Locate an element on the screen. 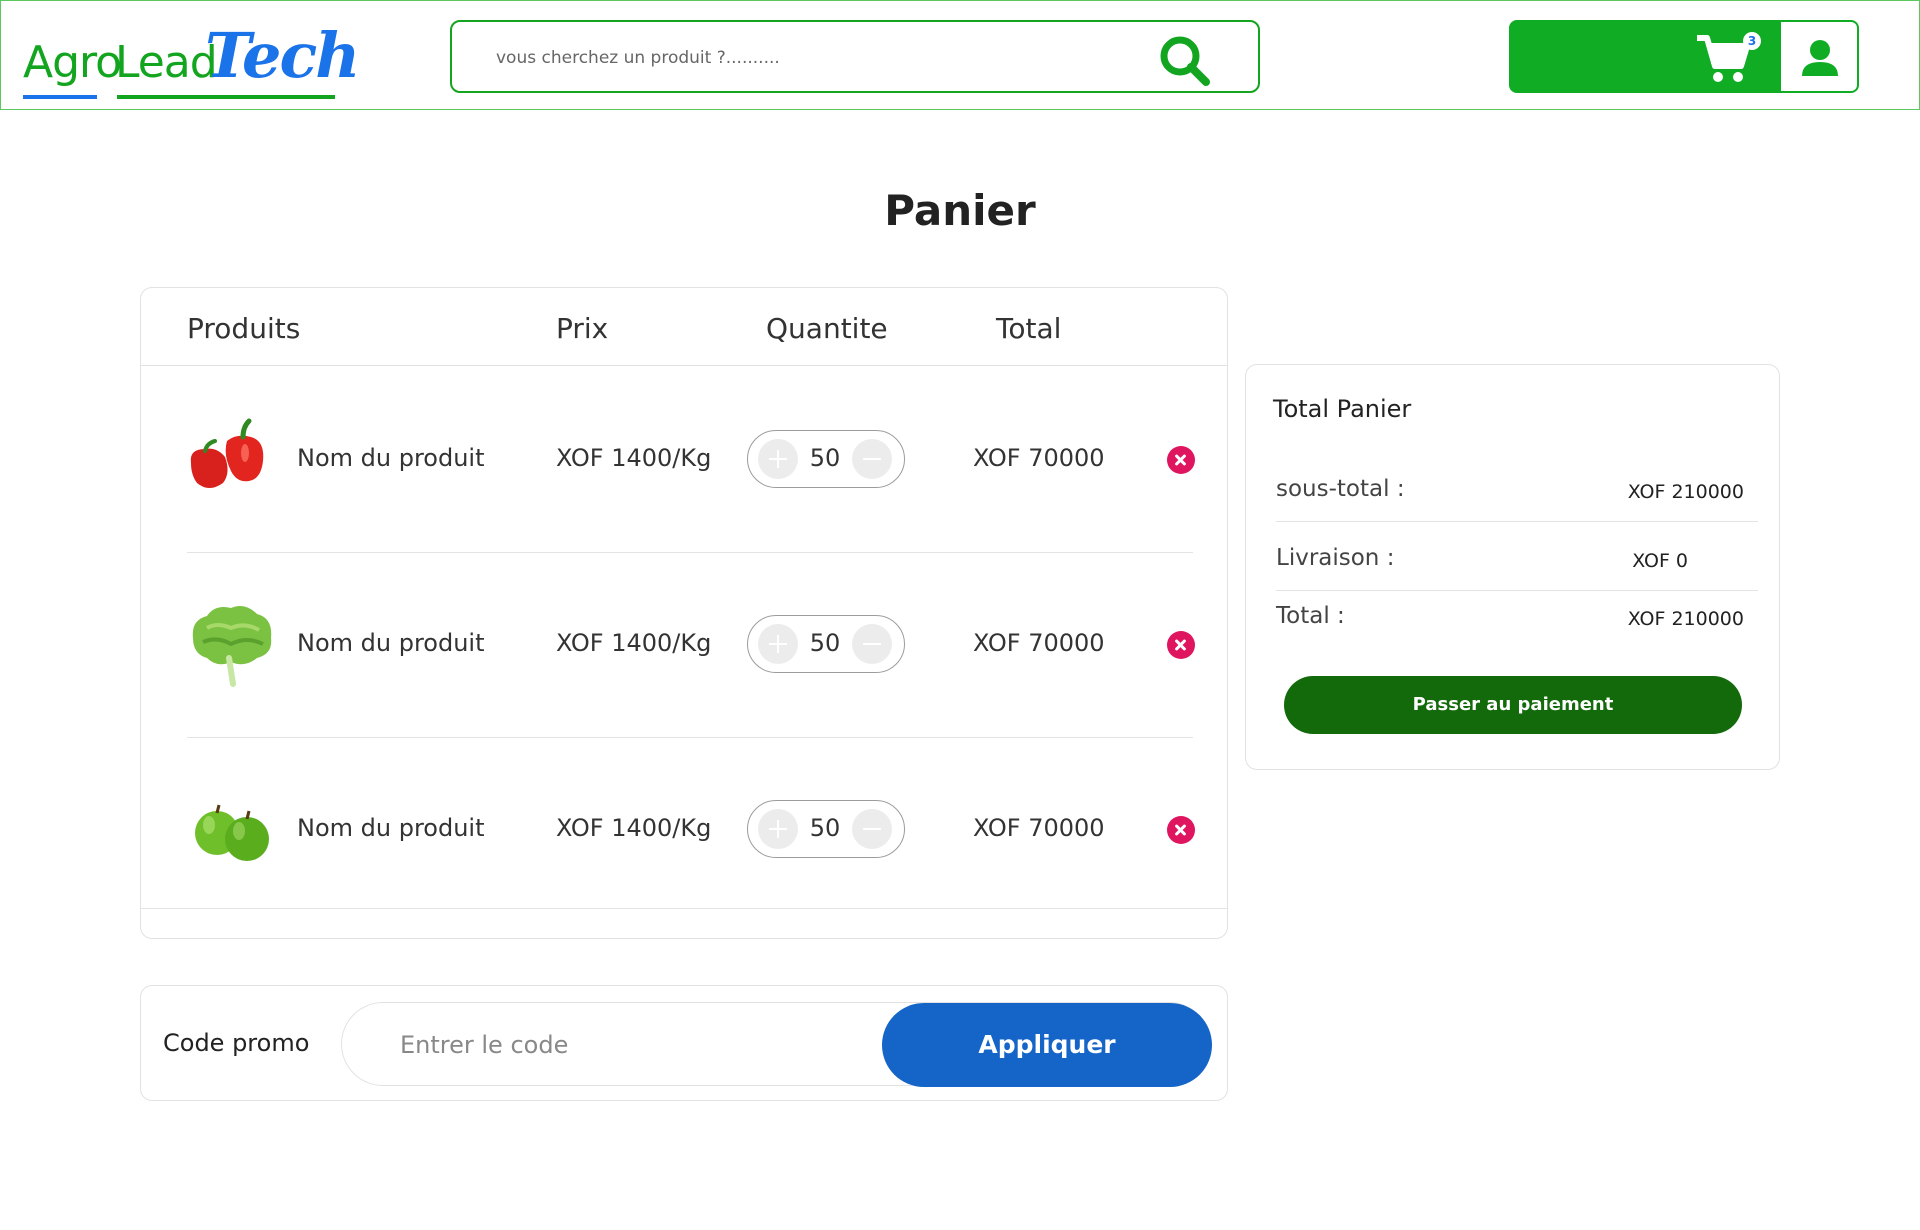 The image size is (1920, 1230). table-footer-divider is located at coordinates (684, 908).